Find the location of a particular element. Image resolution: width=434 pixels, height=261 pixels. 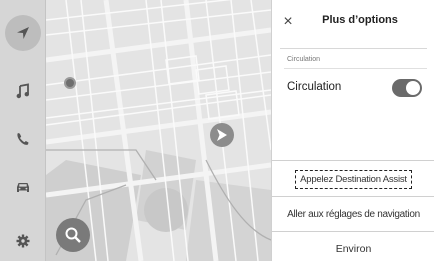

vehicle-position-arrow-icon is located at coordinates (222, 135).